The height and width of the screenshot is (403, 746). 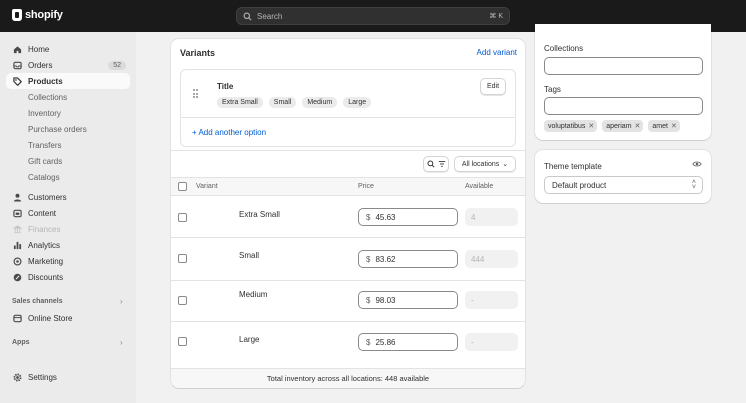 What do you see at coordinates (68, 245) in the screenshot?
I see `sidebar-item-analytics: Analytics` at bounding box center [68, 245].